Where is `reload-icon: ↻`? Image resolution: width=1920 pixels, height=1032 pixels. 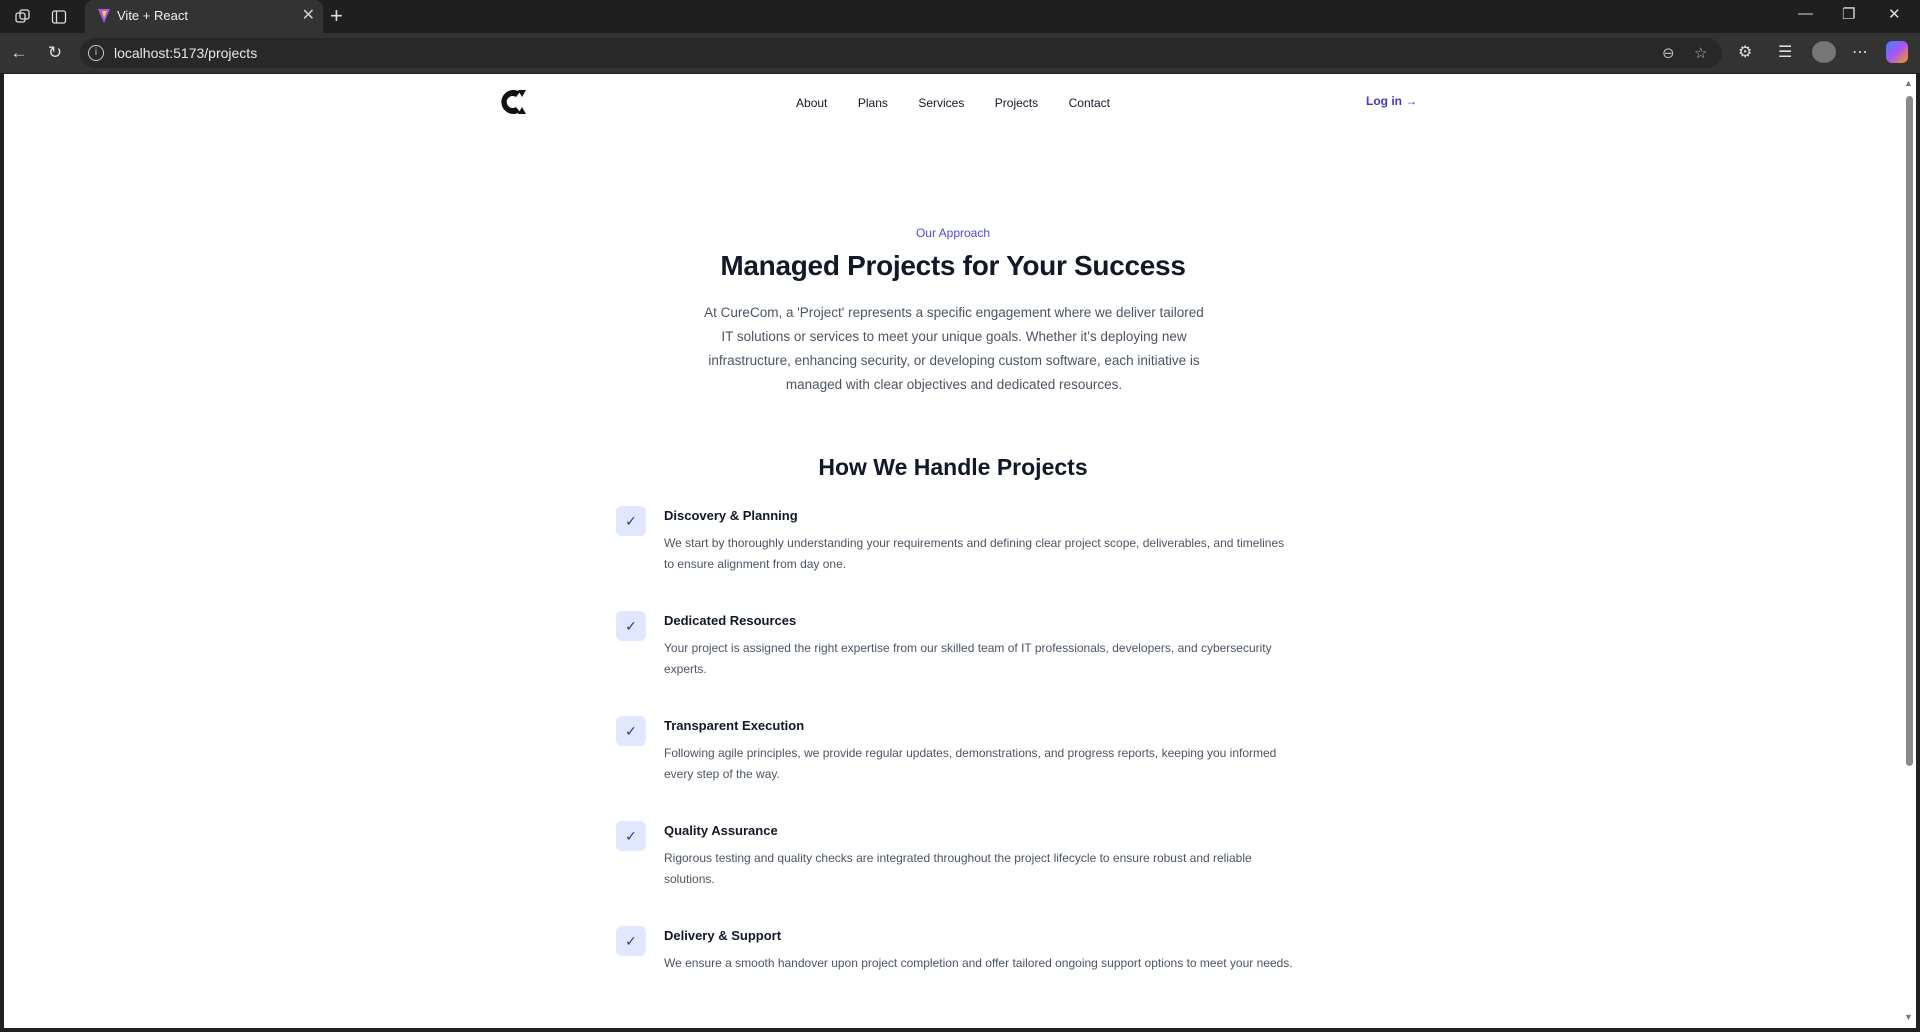
reload-icon: ↻ is located at coordinates (55, 53).